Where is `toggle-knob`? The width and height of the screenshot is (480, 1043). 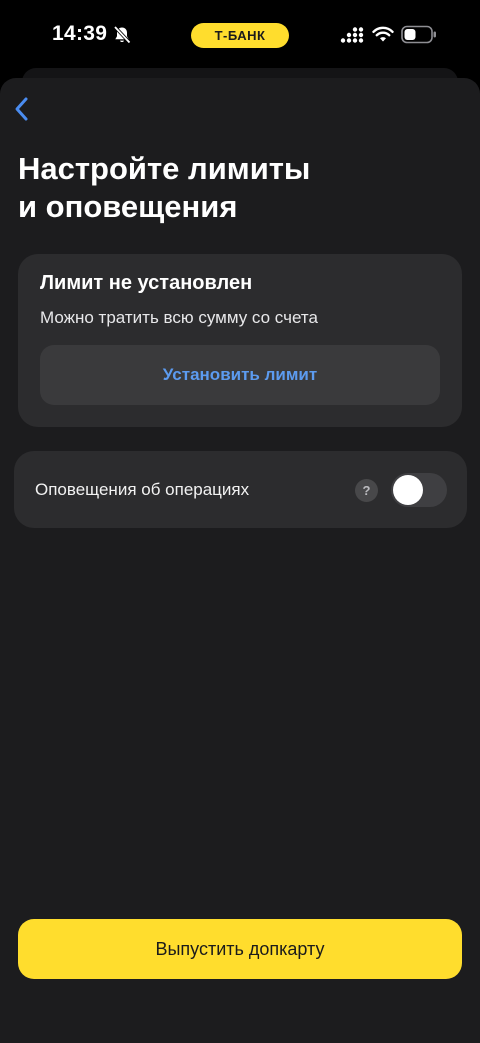
toggle-knob is located at coordinates (408, 490).